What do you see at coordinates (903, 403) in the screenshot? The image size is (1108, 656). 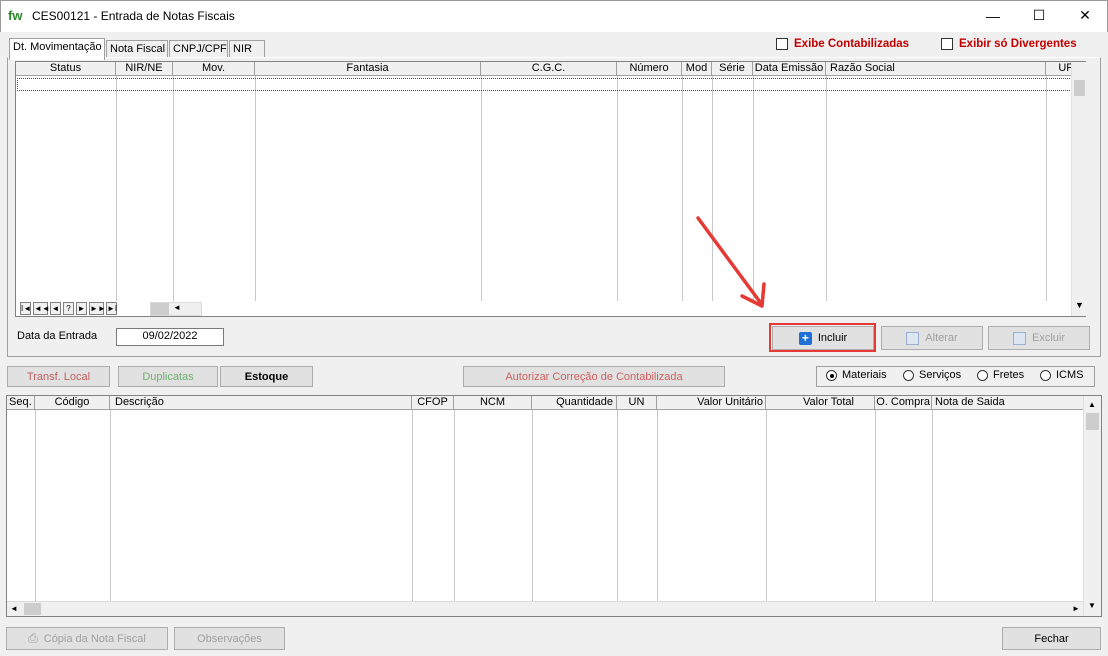 I see `col-header-o-compra: O. Compra` at bounding box center [903, 403].